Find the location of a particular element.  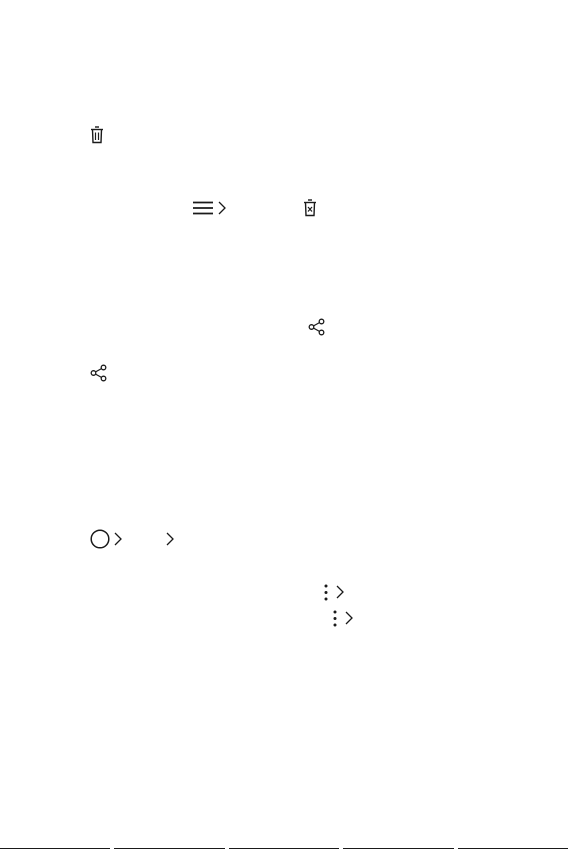

home-circle-icon is located at coordinates (100, 539).